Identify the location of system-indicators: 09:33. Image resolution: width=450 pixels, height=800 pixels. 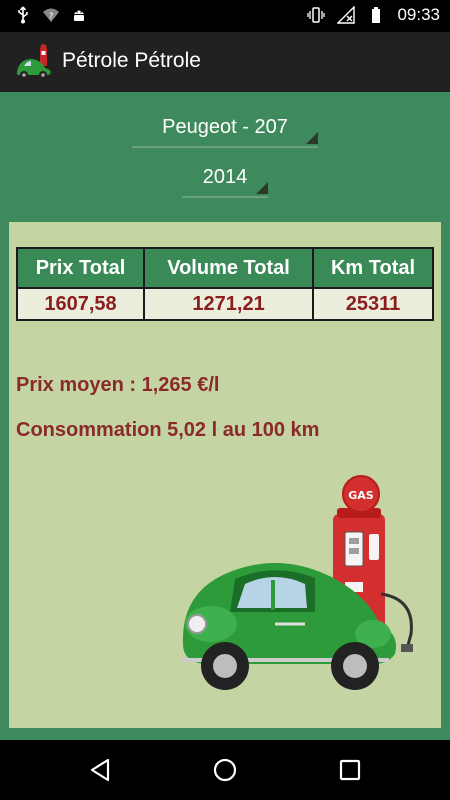
(373, 15).